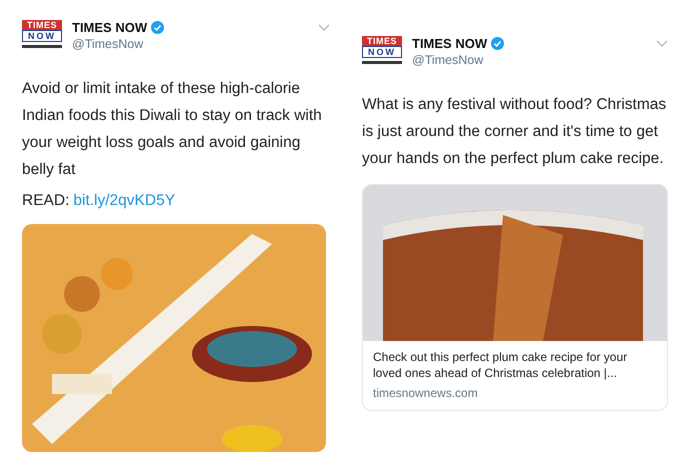  What do you see at coordinates (515, 132) in the screenshot?
I see `tweet-text: What is any festival without food? Christmas is just around the corner and it's time to get your hands on the perfect plum cake recipe.` at bounding box center [515, 132].